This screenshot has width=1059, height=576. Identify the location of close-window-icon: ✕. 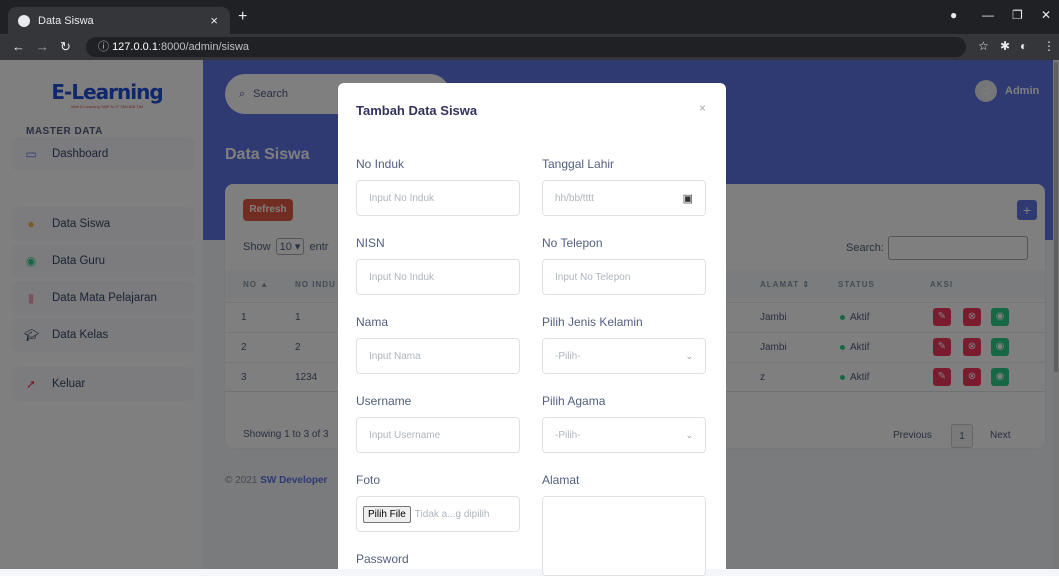
(1046, 15).